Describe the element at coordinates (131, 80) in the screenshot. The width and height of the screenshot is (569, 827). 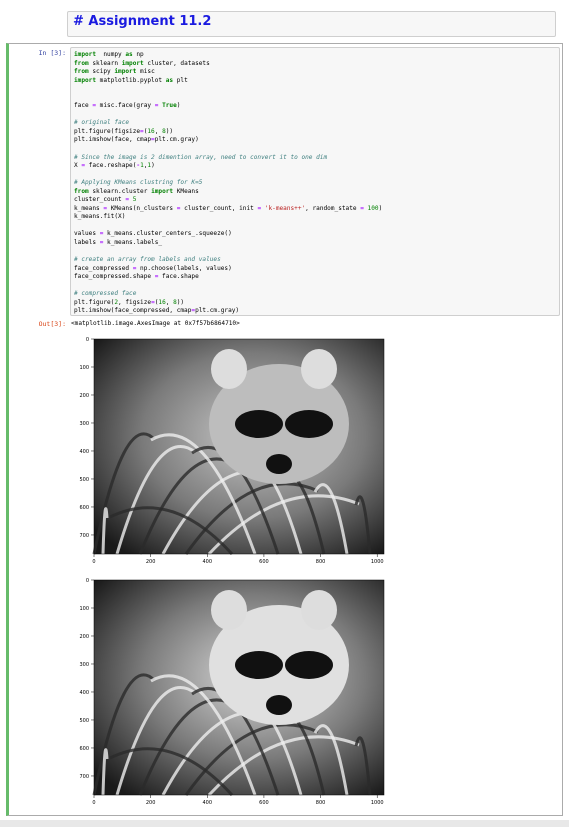
I see `code-token: matplotlib.pyplot` at that location.